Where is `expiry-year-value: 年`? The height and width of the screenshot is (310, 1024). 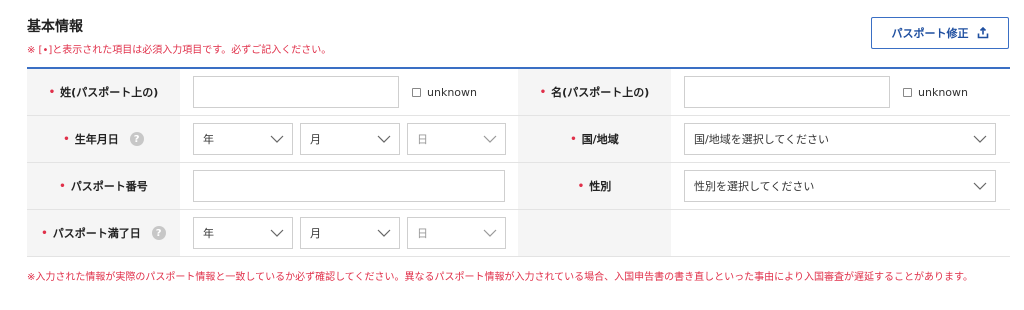
expiry-year-value: 年 is located at coordinates (208, 233).